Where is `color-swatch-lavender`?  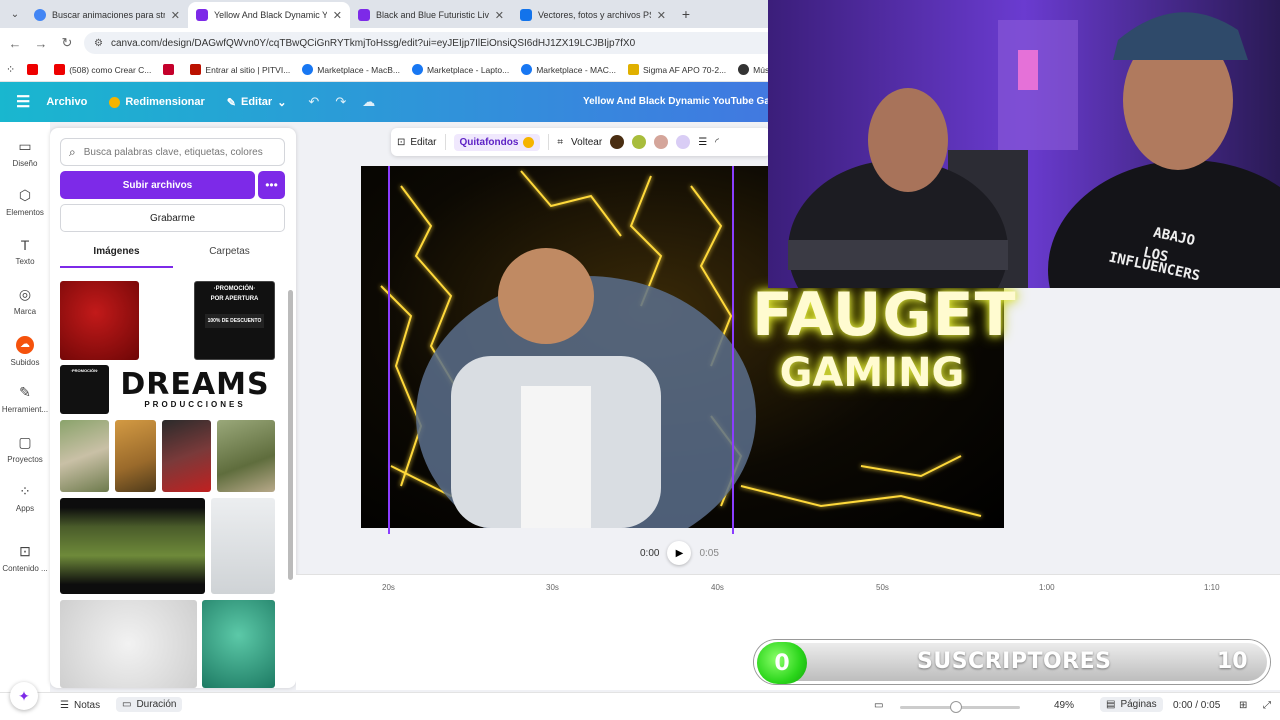
color-swatch-lavender is located at coordinates (683, 142).